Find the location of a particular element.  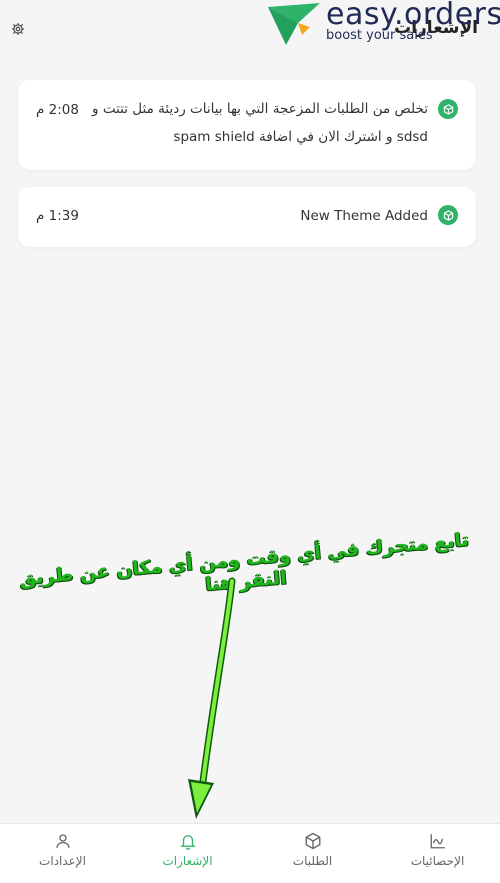

notification-time: 2:08 م is located at coordinates (57, 110).